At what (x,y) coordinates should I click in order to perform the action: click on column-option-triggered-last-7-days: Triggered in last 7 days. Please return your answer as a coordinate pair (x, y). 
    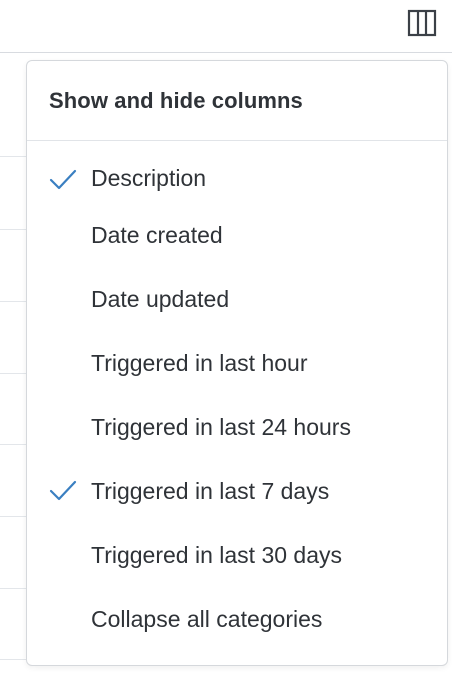
    Looking at the image, I should click on (237, 491).